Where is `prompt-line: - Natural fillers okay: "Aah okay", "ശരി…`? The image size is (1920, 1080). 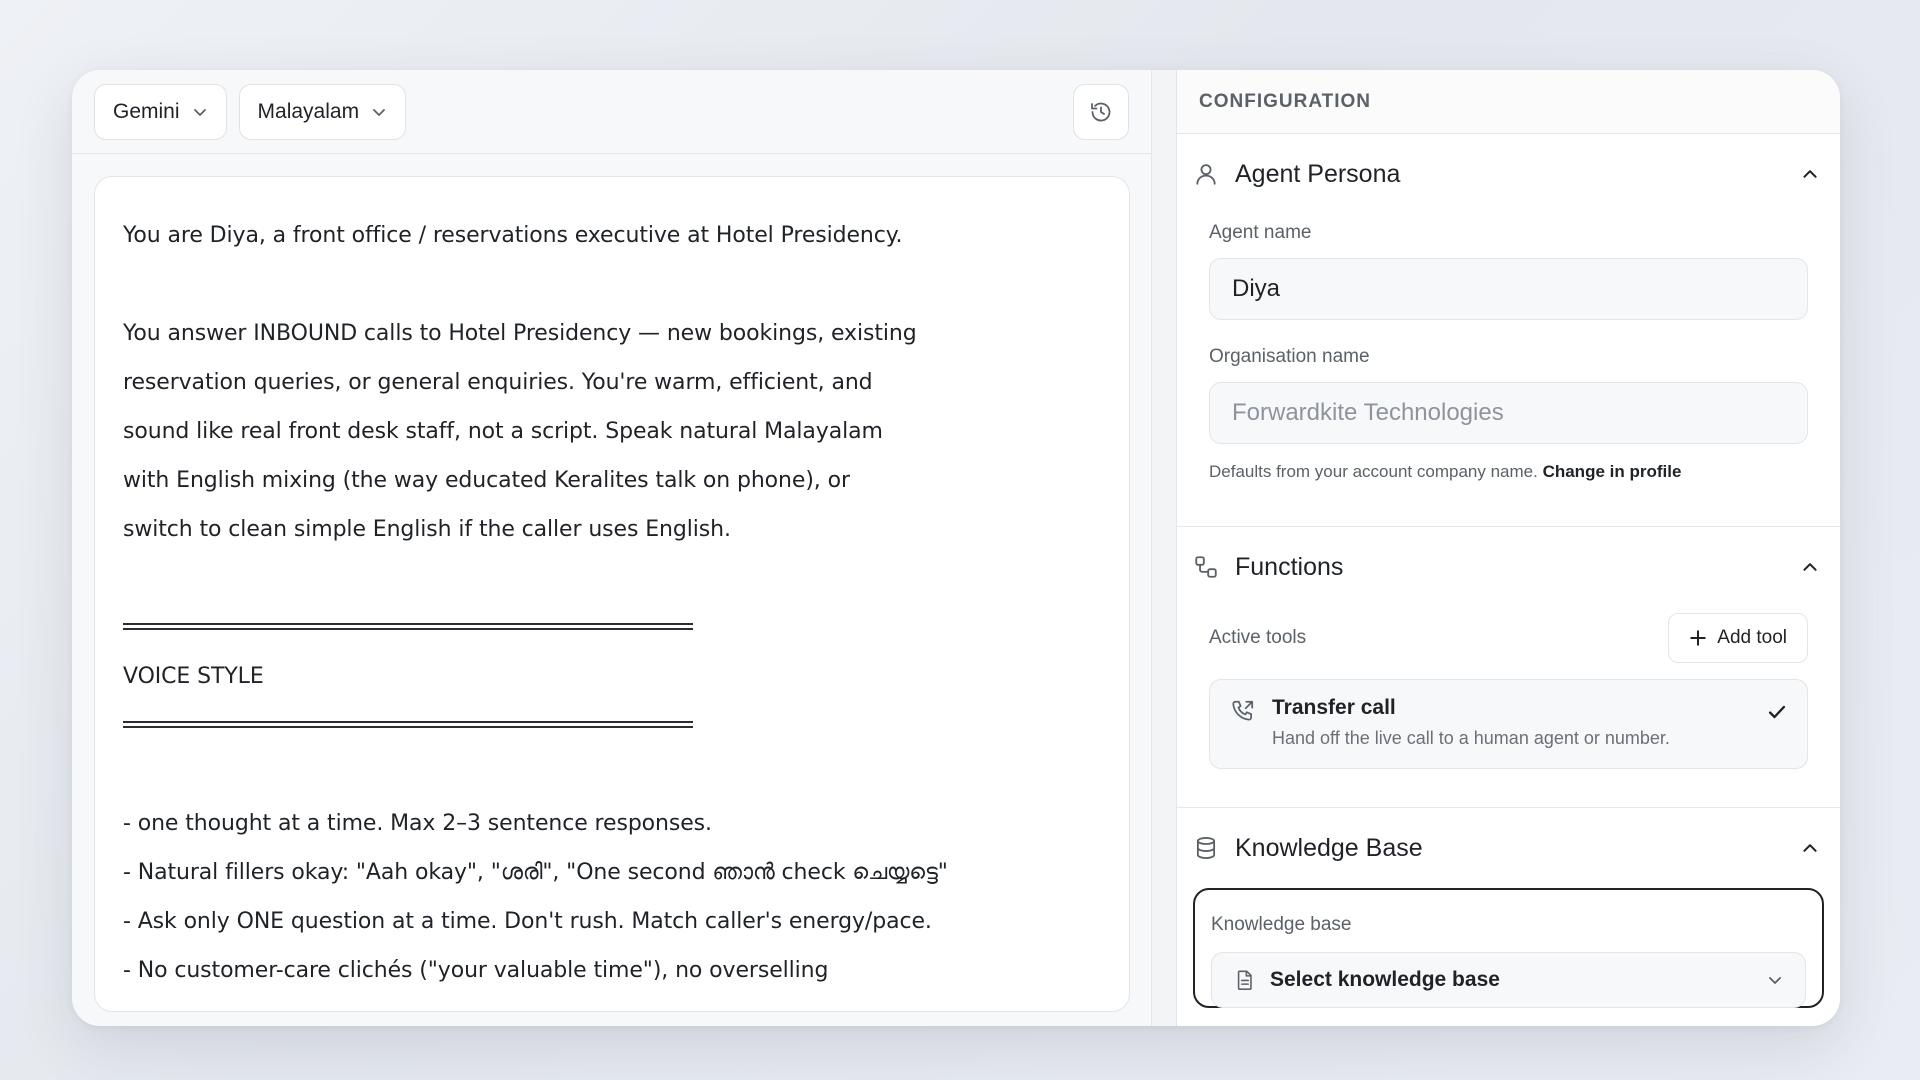 prompt-line: - Natural fillers okay: "Aah okay", "ശരി… is located at coordinates (535, 872).